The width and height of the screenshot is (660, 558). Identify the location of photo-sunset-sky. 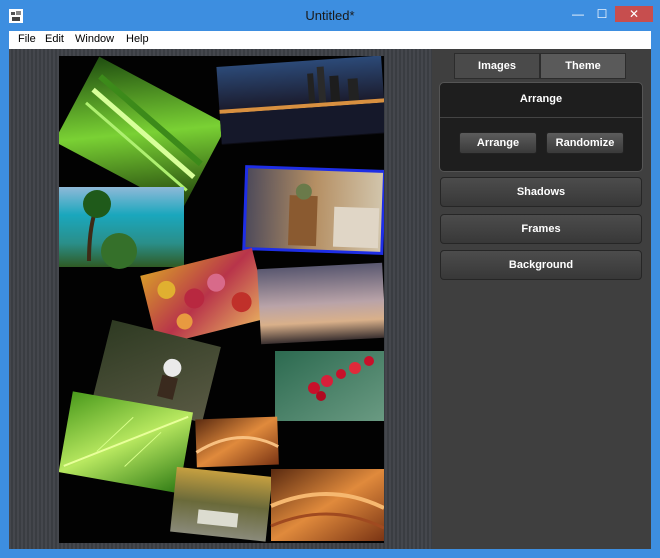
(320, 303).